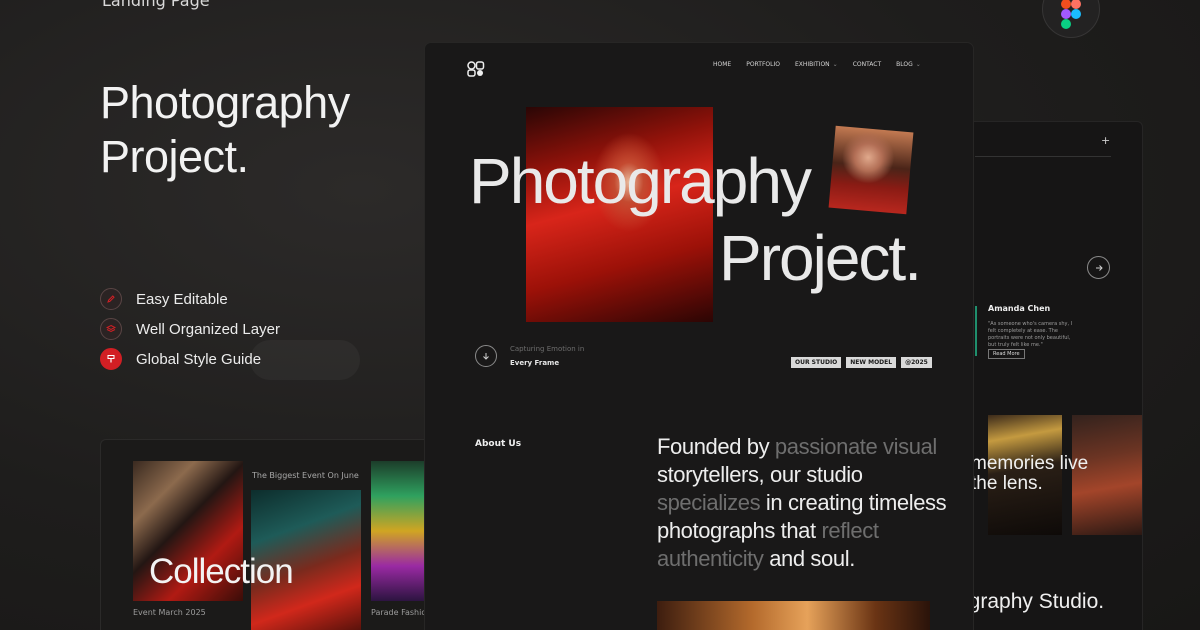  I want to click on top-navigation: HOME PORTFOLIO EXHIBITION ⌄ CONTACT BLOG ⌄, so click(824, 64).